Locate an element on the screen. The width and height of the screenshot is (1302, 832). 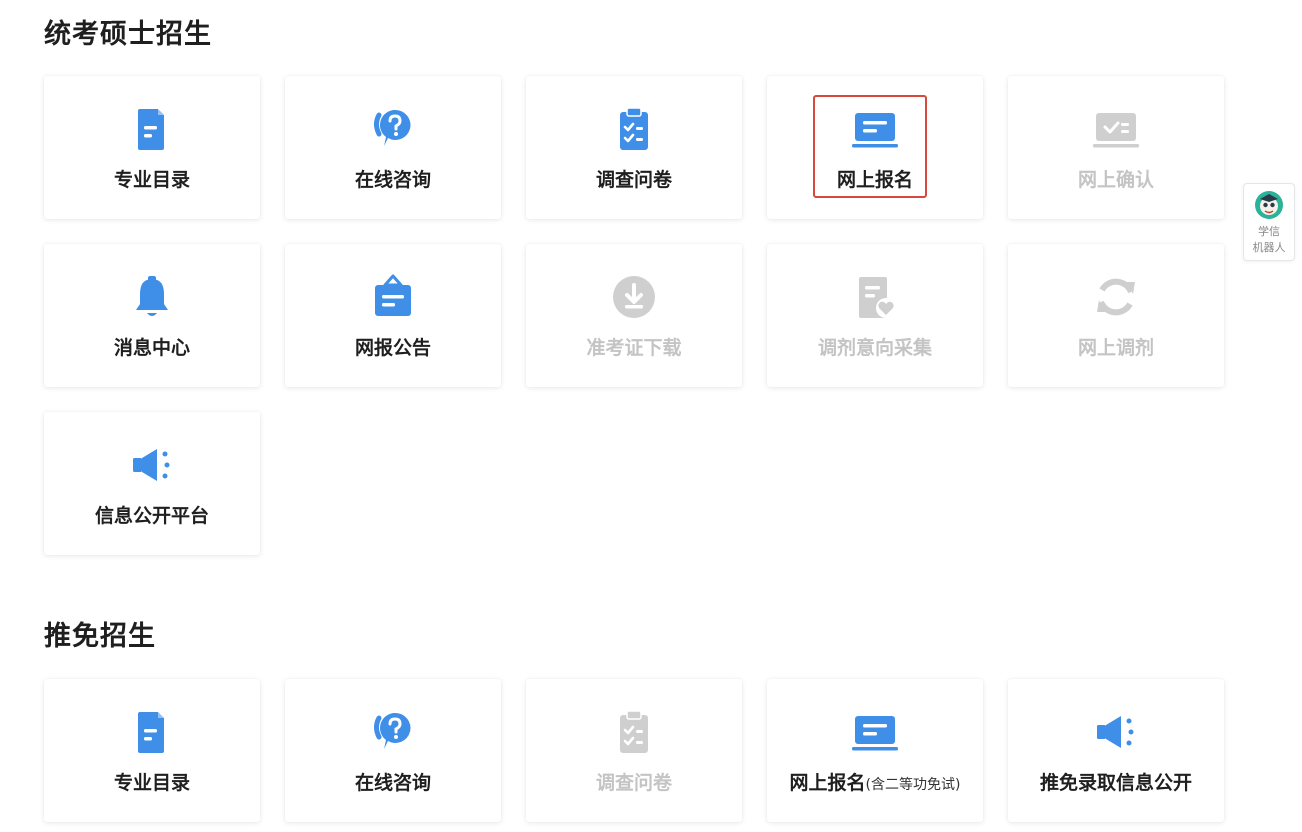
card-label-text: 网上报名 is located at coordinates (827, 783).